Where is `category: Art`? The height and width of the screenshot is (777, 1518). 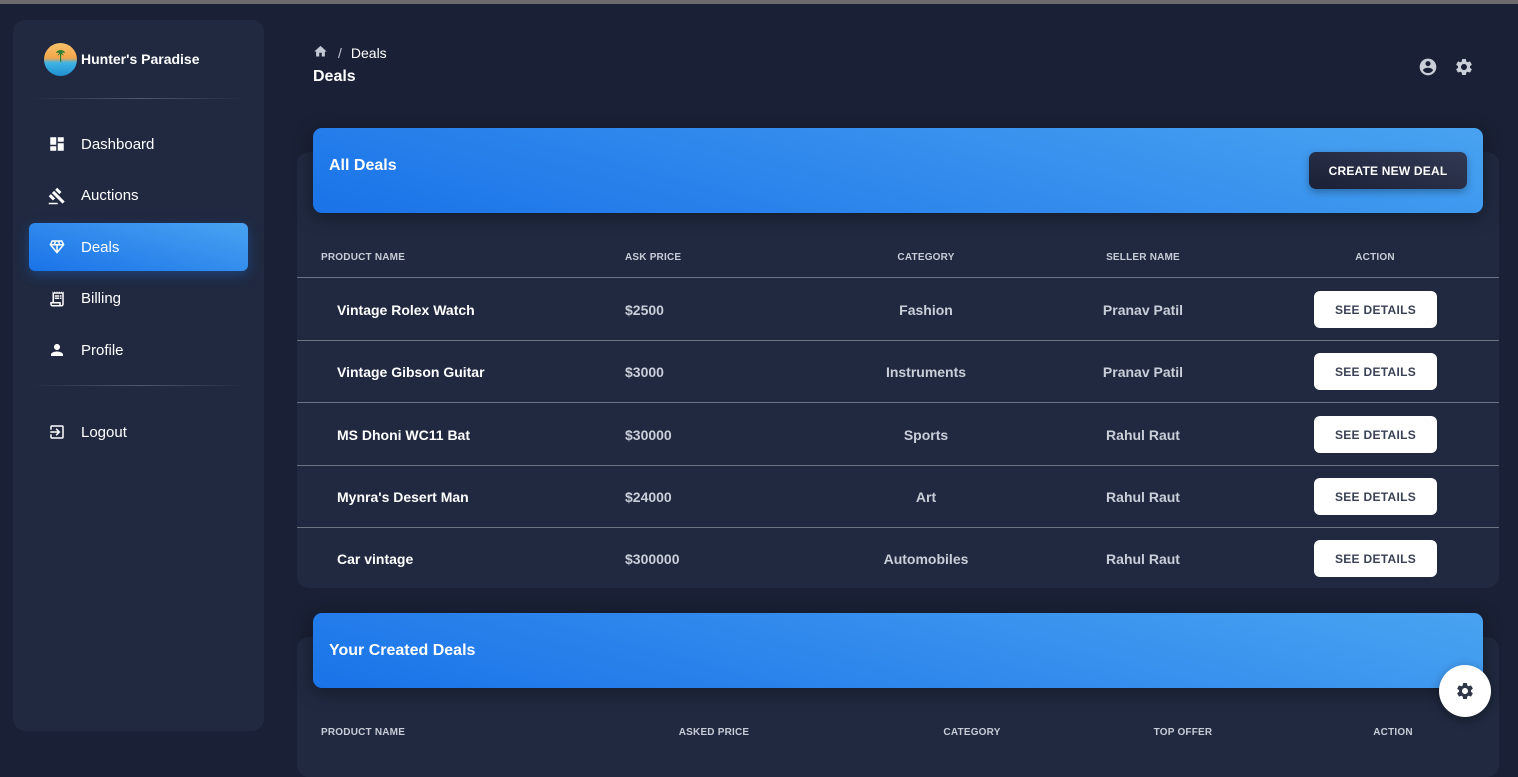
category: Art is located at coordinates (926, 497).